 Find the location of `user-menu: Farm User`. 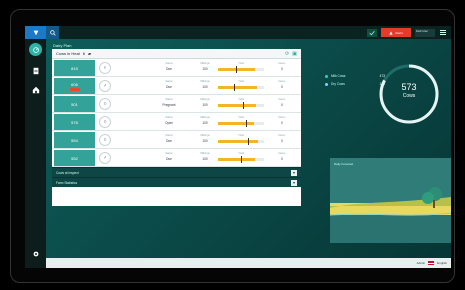

user-menu: Farm User is located at coordinates (425, 32).